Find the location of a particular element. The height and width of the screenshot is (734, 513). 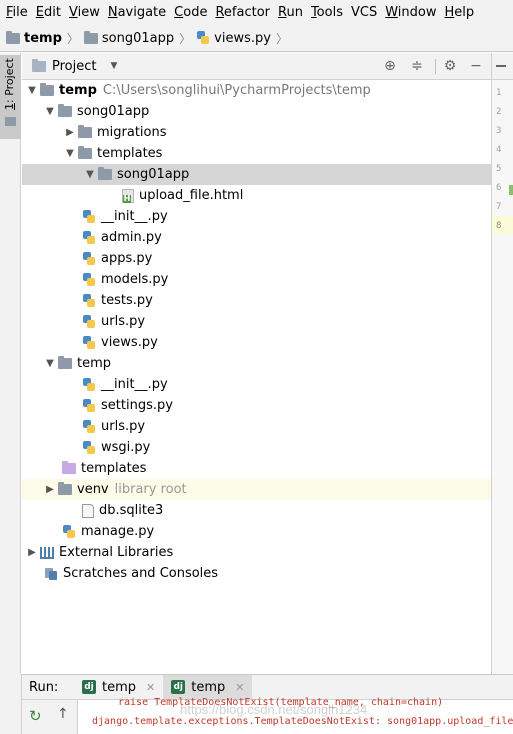

menu-navigate: Navigate is located at coordinates (137, 12).